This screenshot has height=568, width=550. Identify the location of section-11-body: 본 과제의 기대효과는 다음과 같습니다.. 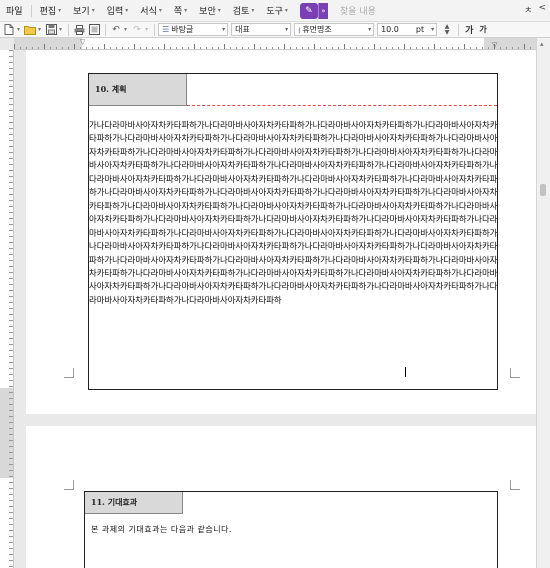
(161, 529).